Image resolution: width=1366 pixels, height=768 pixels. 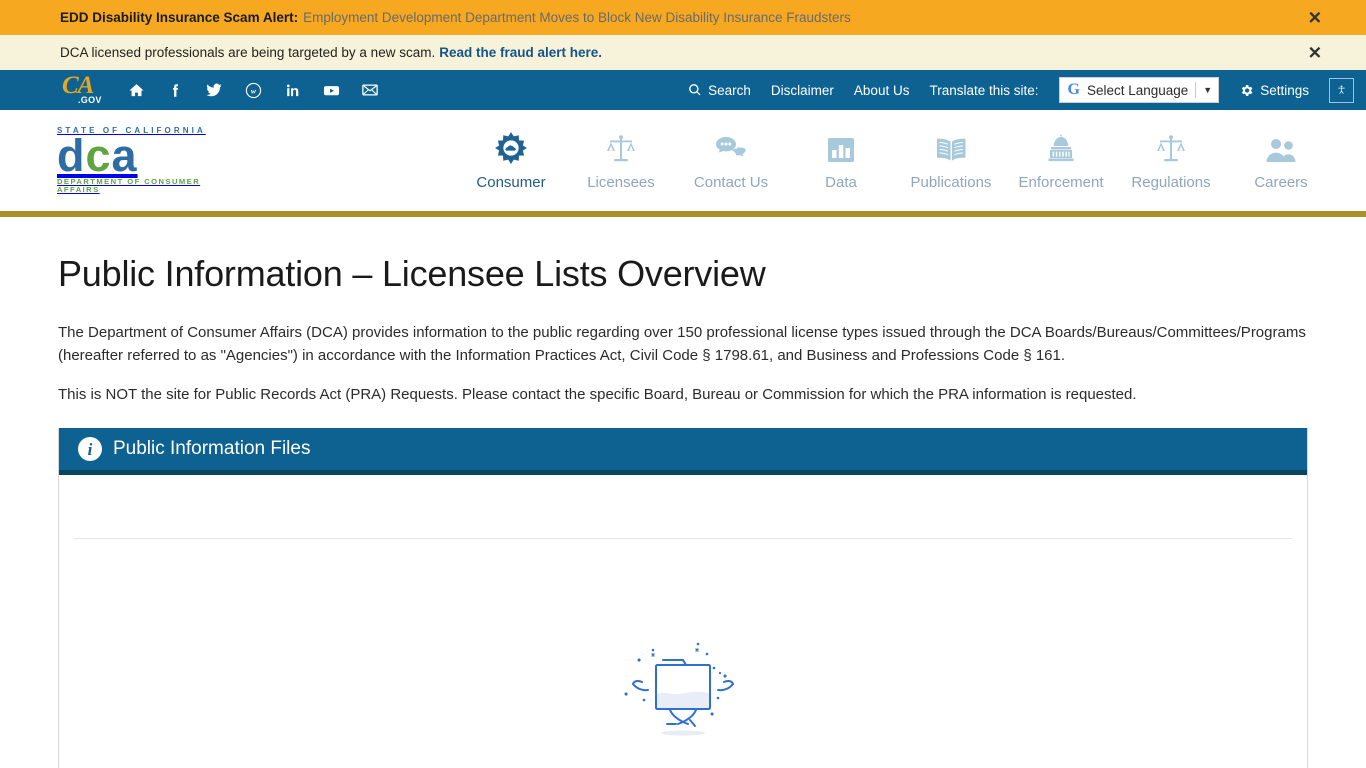 I want to click on nav-item-data: Data, so click(x=841, y=161).